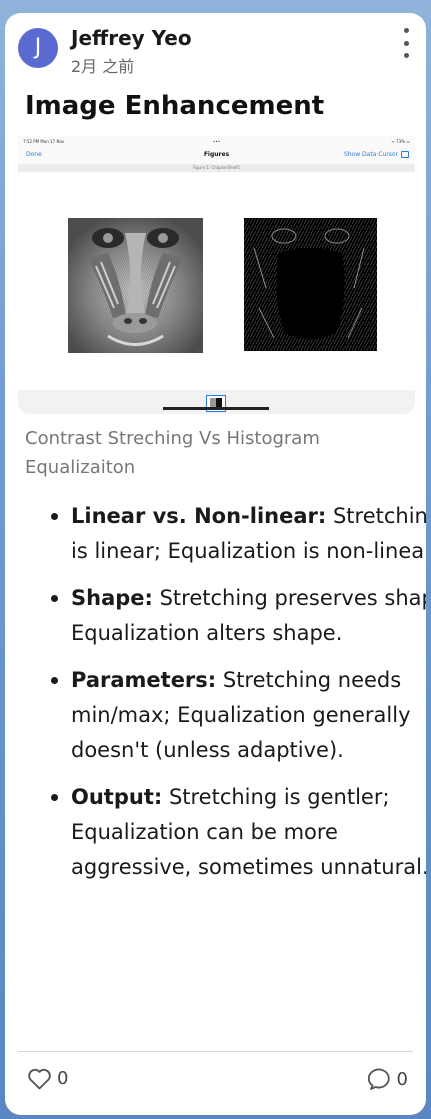  Describe the element at coordinates (310, 284) in the screenshot. I see `mandrill-equalized-image` at that location.